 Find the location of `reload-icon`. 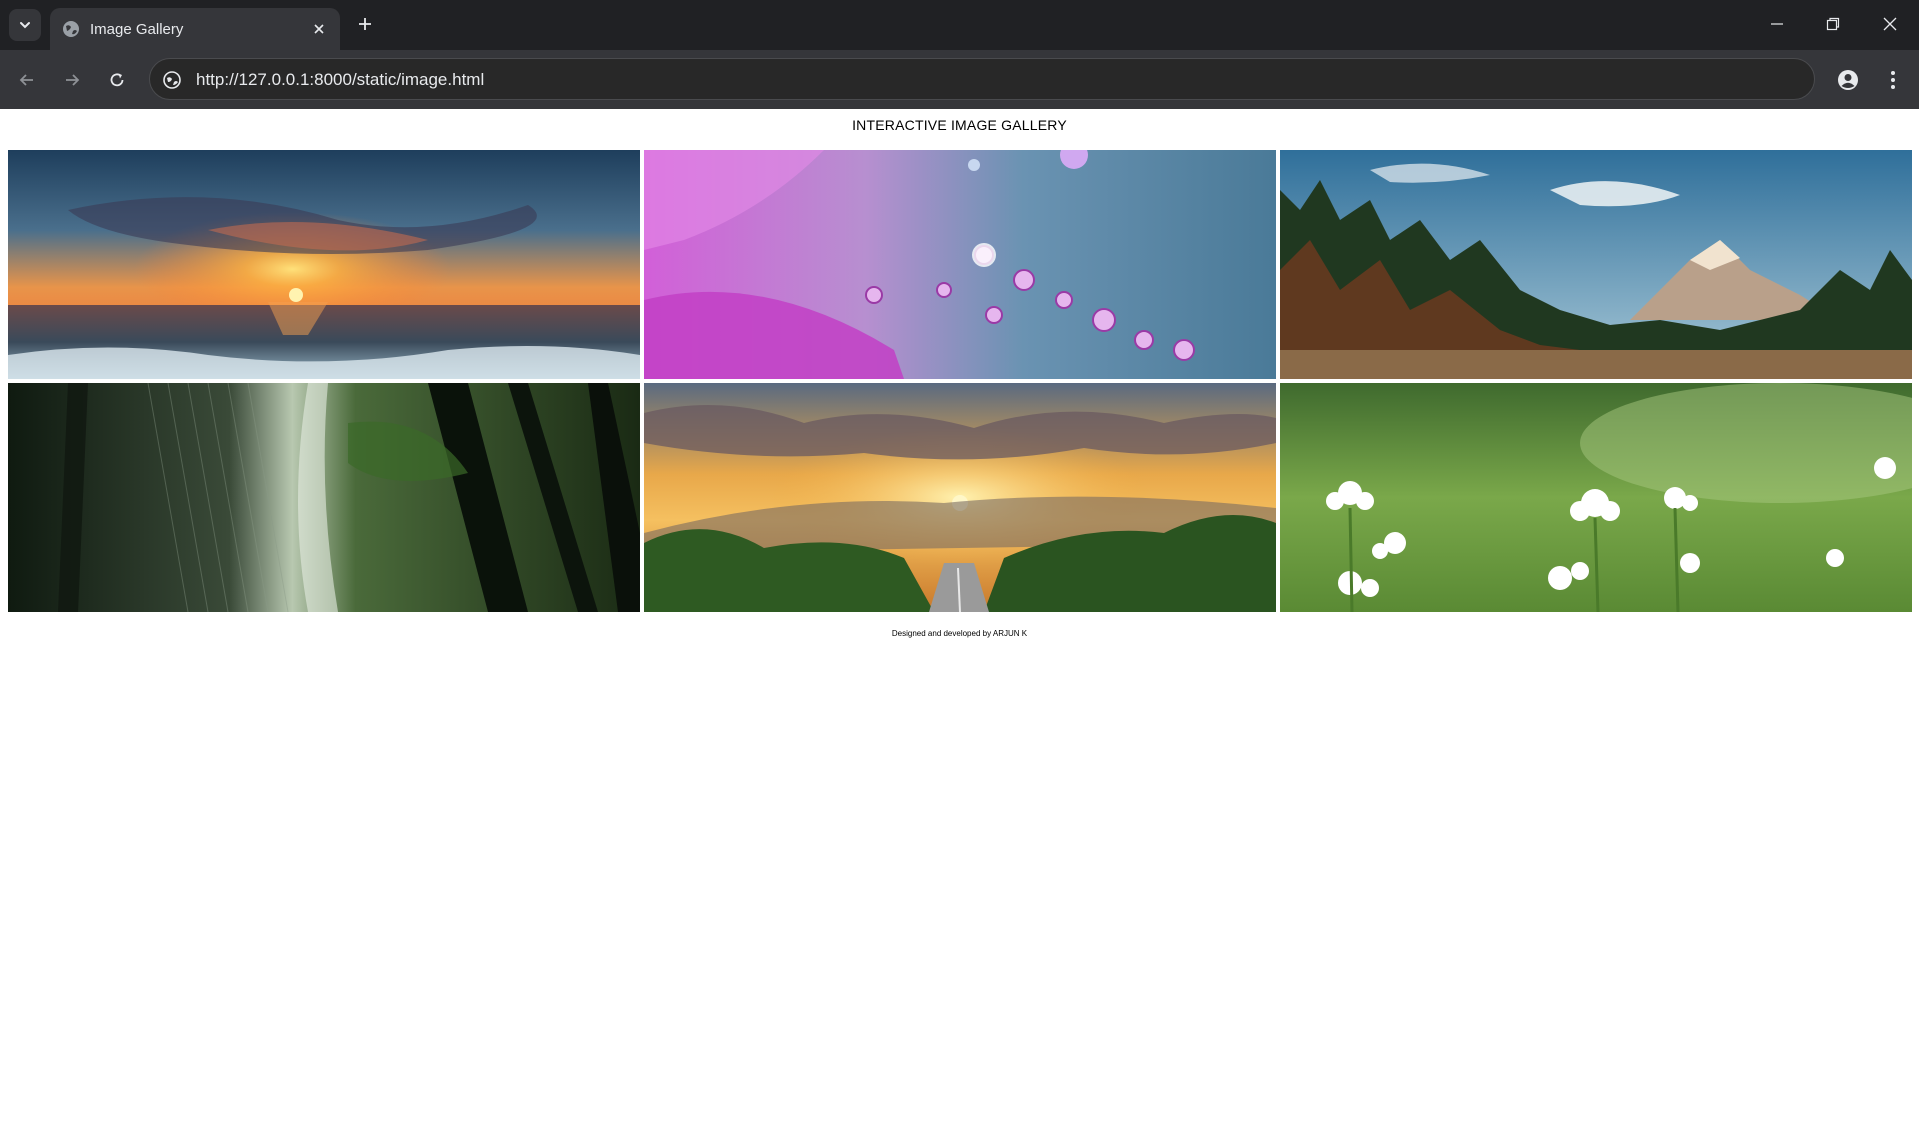

reload-icon is located at coordinates (117, 80).